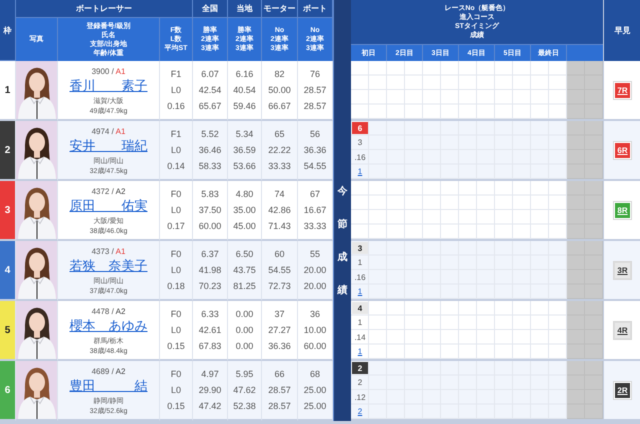 The height and width of the screenshot is (424, 640). I want to click on race-link-badge: 6R, so click(622, 150).